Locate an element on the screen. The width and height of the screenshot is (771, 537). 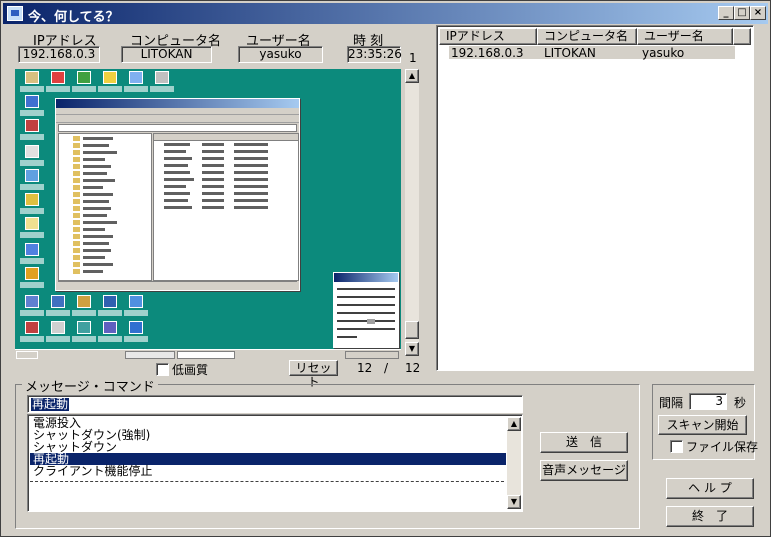
command-item: クライアント機能停止 is located at coordinates (268, 471).